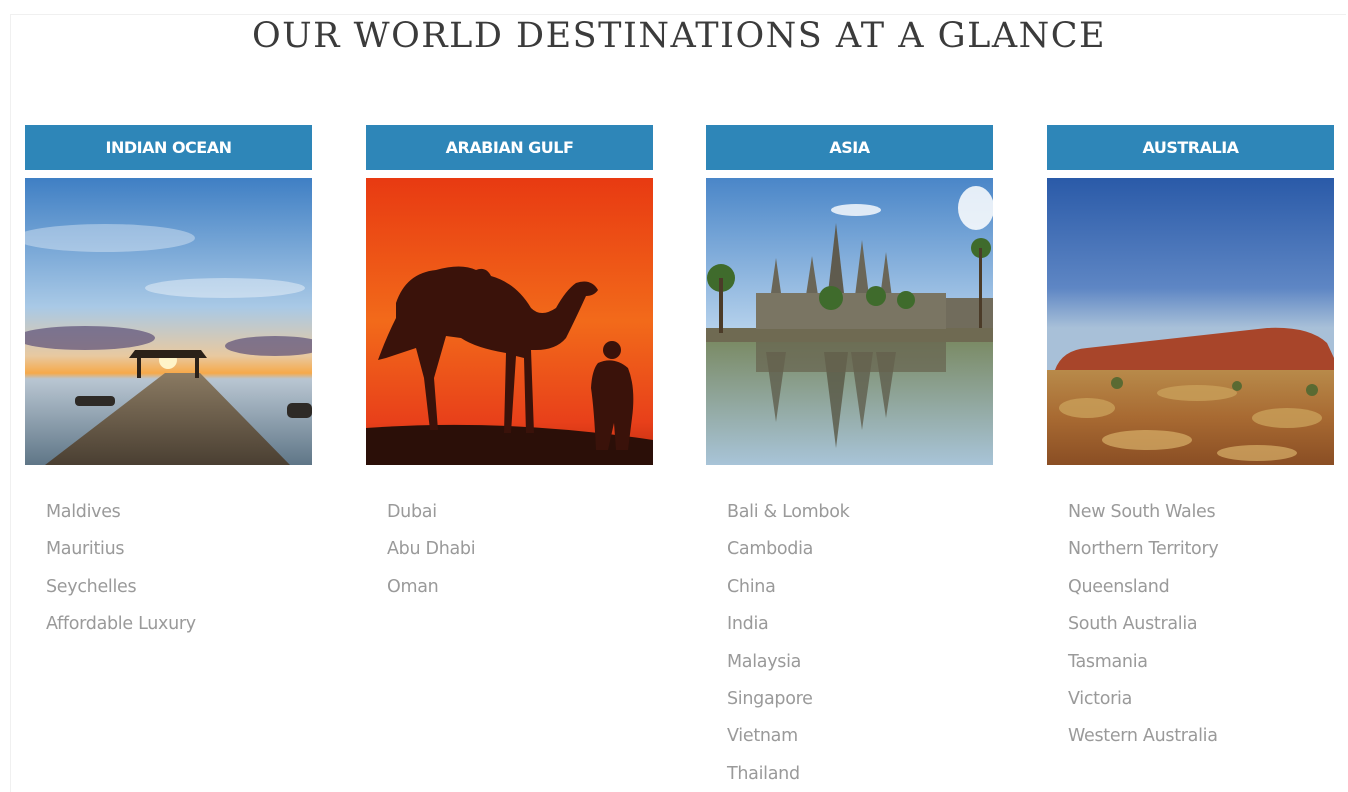 This screenshot has width=1348, height=792. What do you see at coordinates (121, 593) in the screenshot?
I see `destination-link: Seychelles` at bounding box center [121, 593].